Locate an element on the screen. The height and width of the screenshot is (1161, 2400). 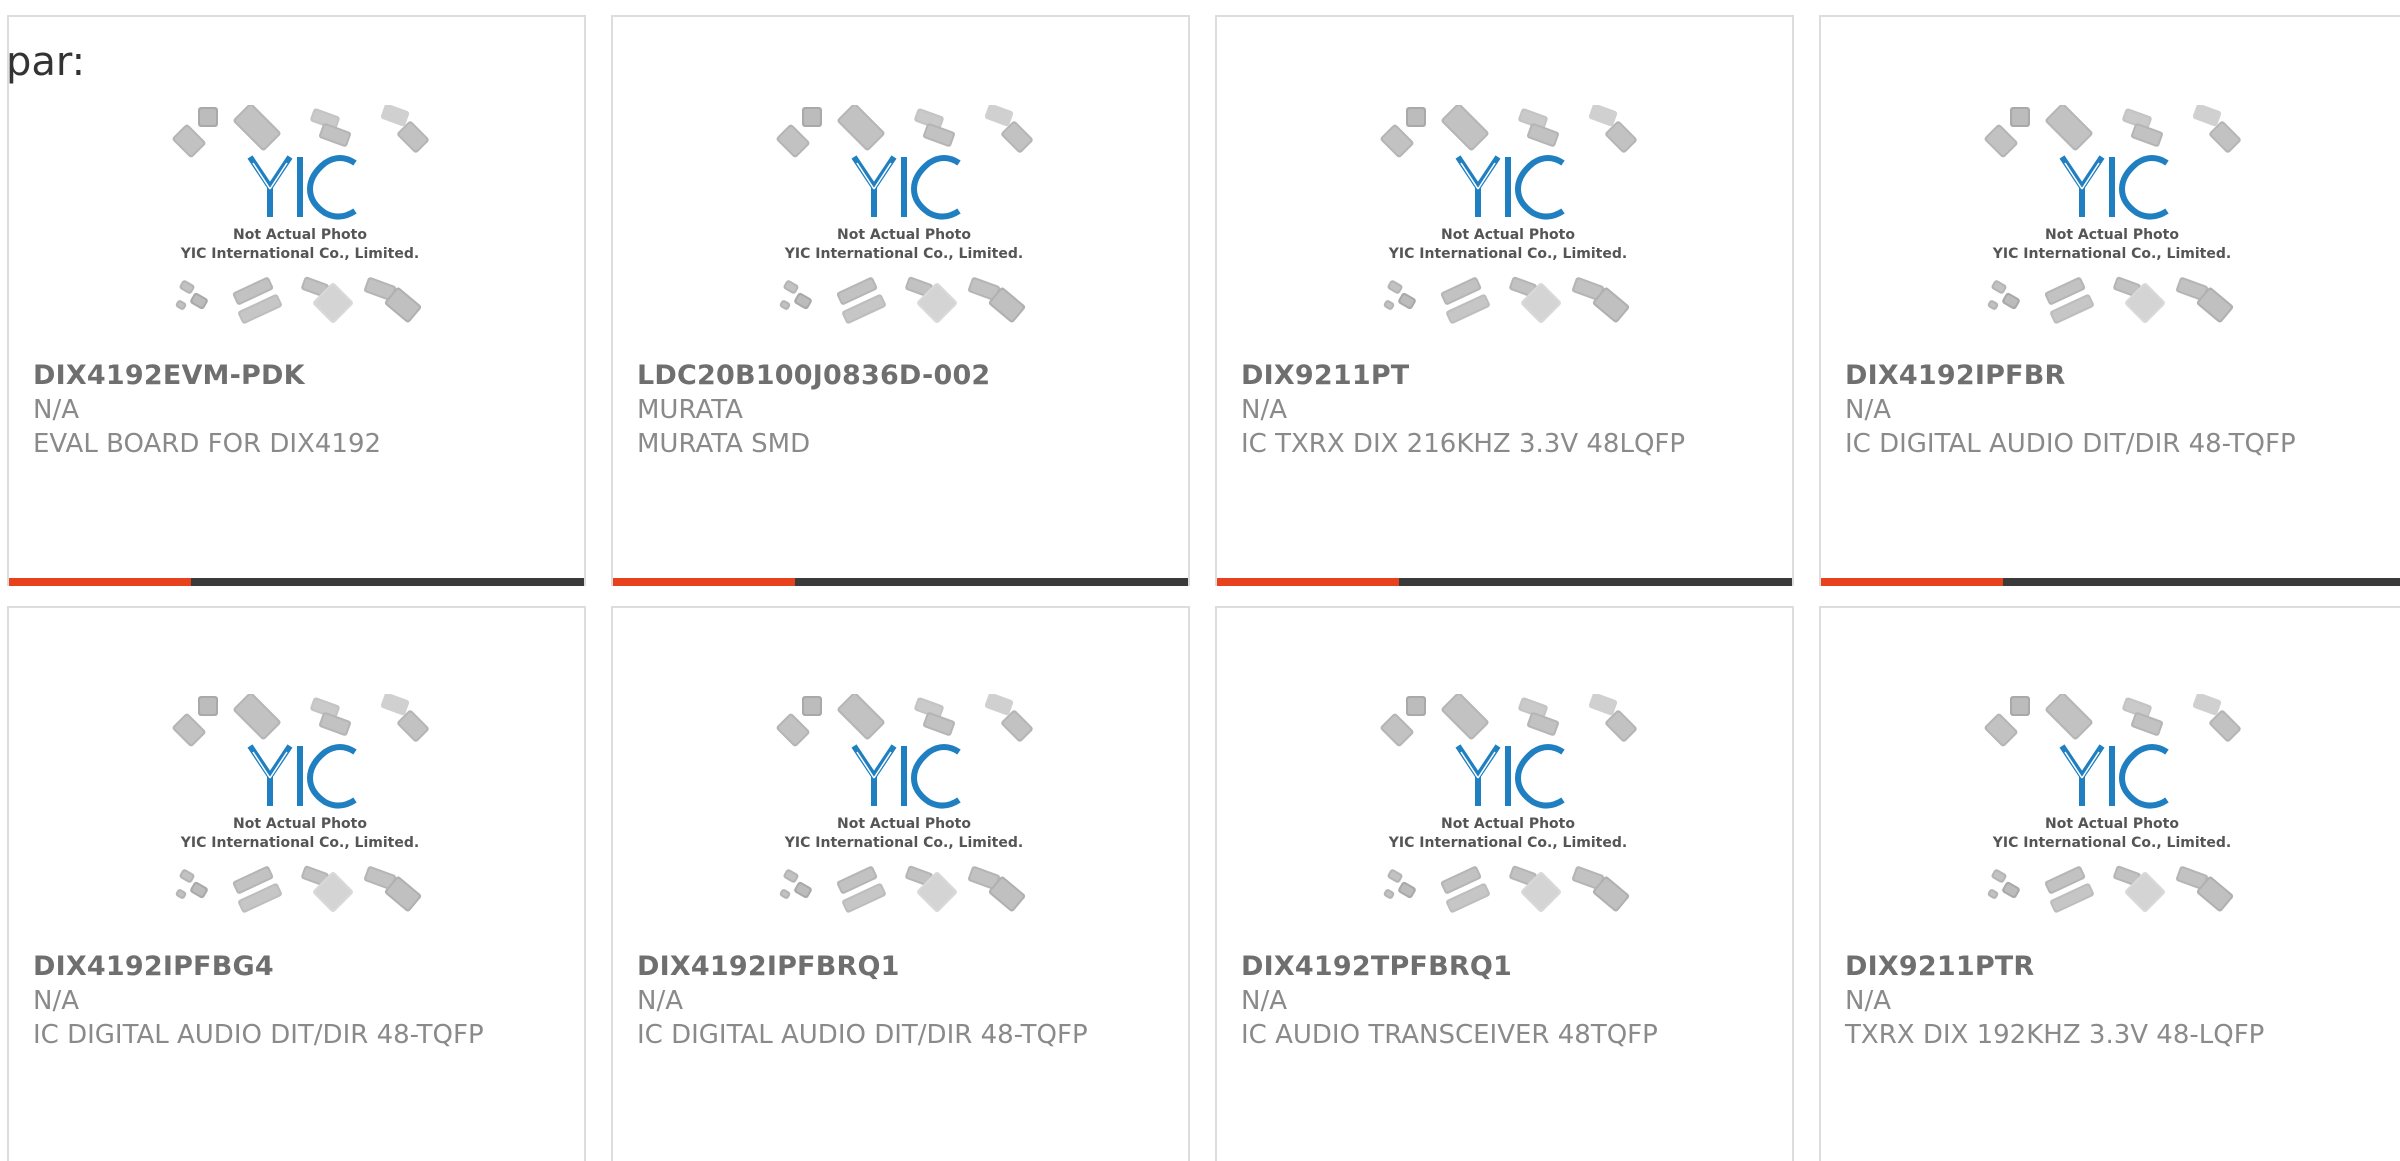
part-number-link: DIX4192EVM-PDK is located at coordinates (313, 376).